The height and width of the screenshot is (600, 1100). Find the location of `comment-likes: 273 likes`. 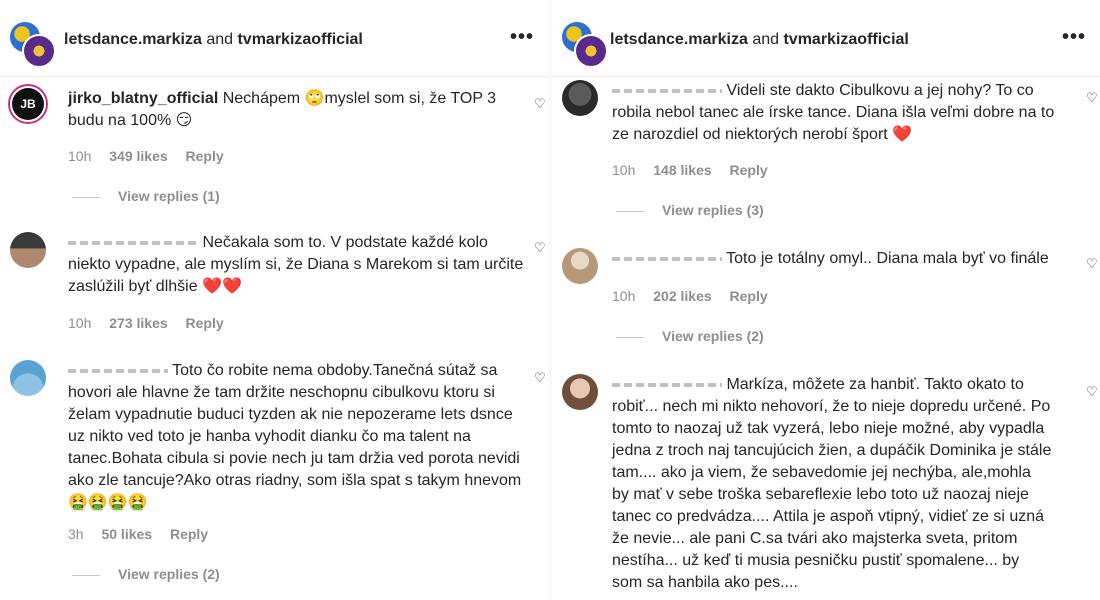

comment-likes: 273 likes is located at coordinates (138, 323).